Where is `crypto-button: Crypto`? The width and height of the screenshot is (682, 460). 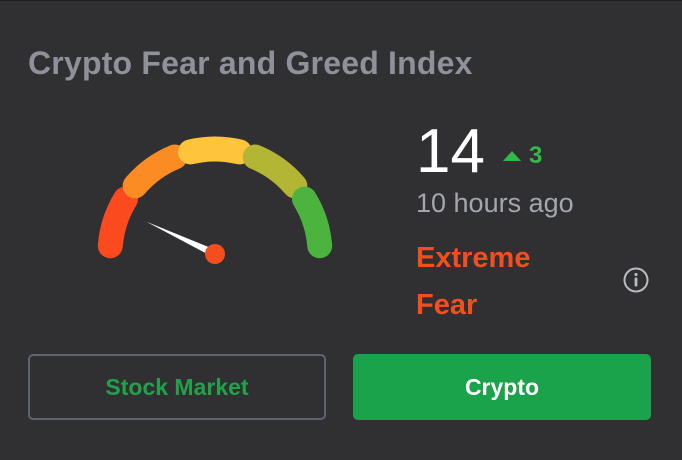
crypto-button: Crypto is located at coordinates (502, 387).